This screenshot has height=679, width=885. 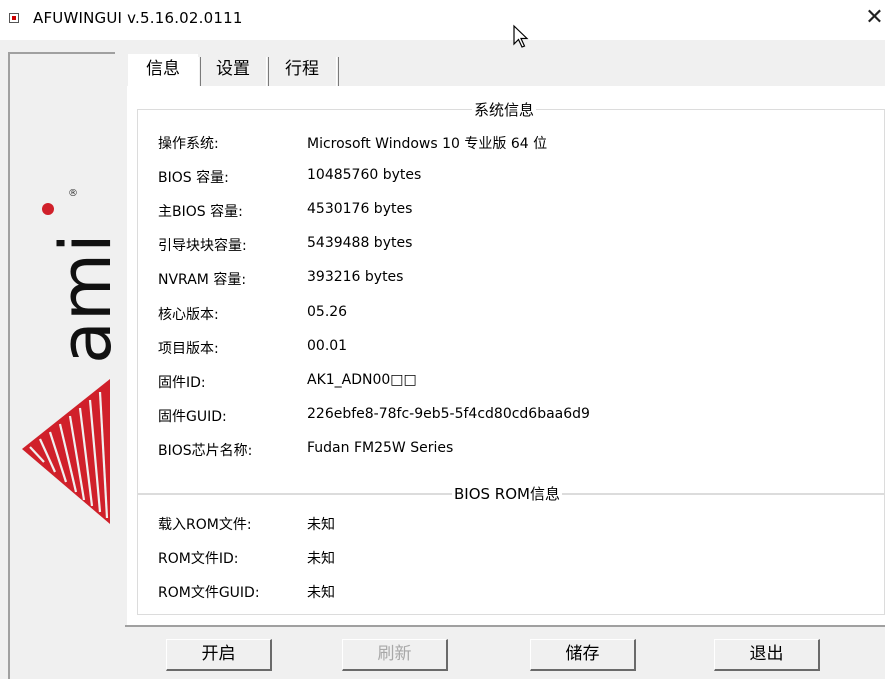 I want to click on tab-schedule: 行程, so click(x=302, y=71).